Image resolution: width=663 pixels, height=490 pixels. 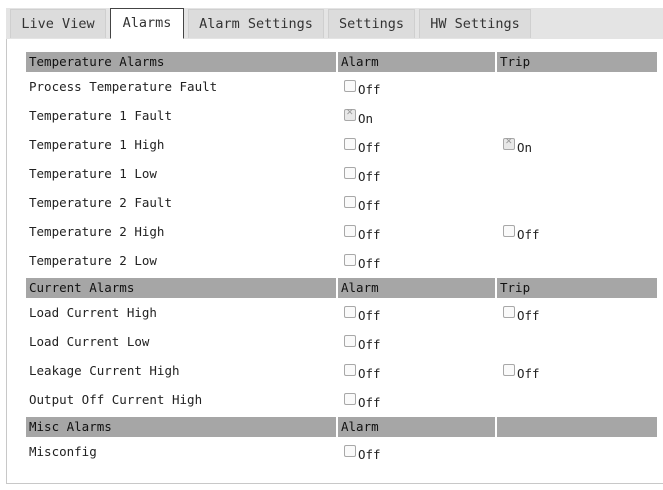 What do you see at coordinates (341, 342) in the screenshot?
I see `alarm-row: Load Current Low Off` at bounding box center [341, 342].